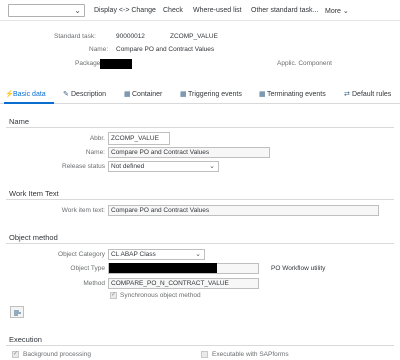 This screenshot has width=400, height=360. Describe the element at coordinates (33, 237) in the screenshot. I see `section-title-object-method: Object method` at that location.